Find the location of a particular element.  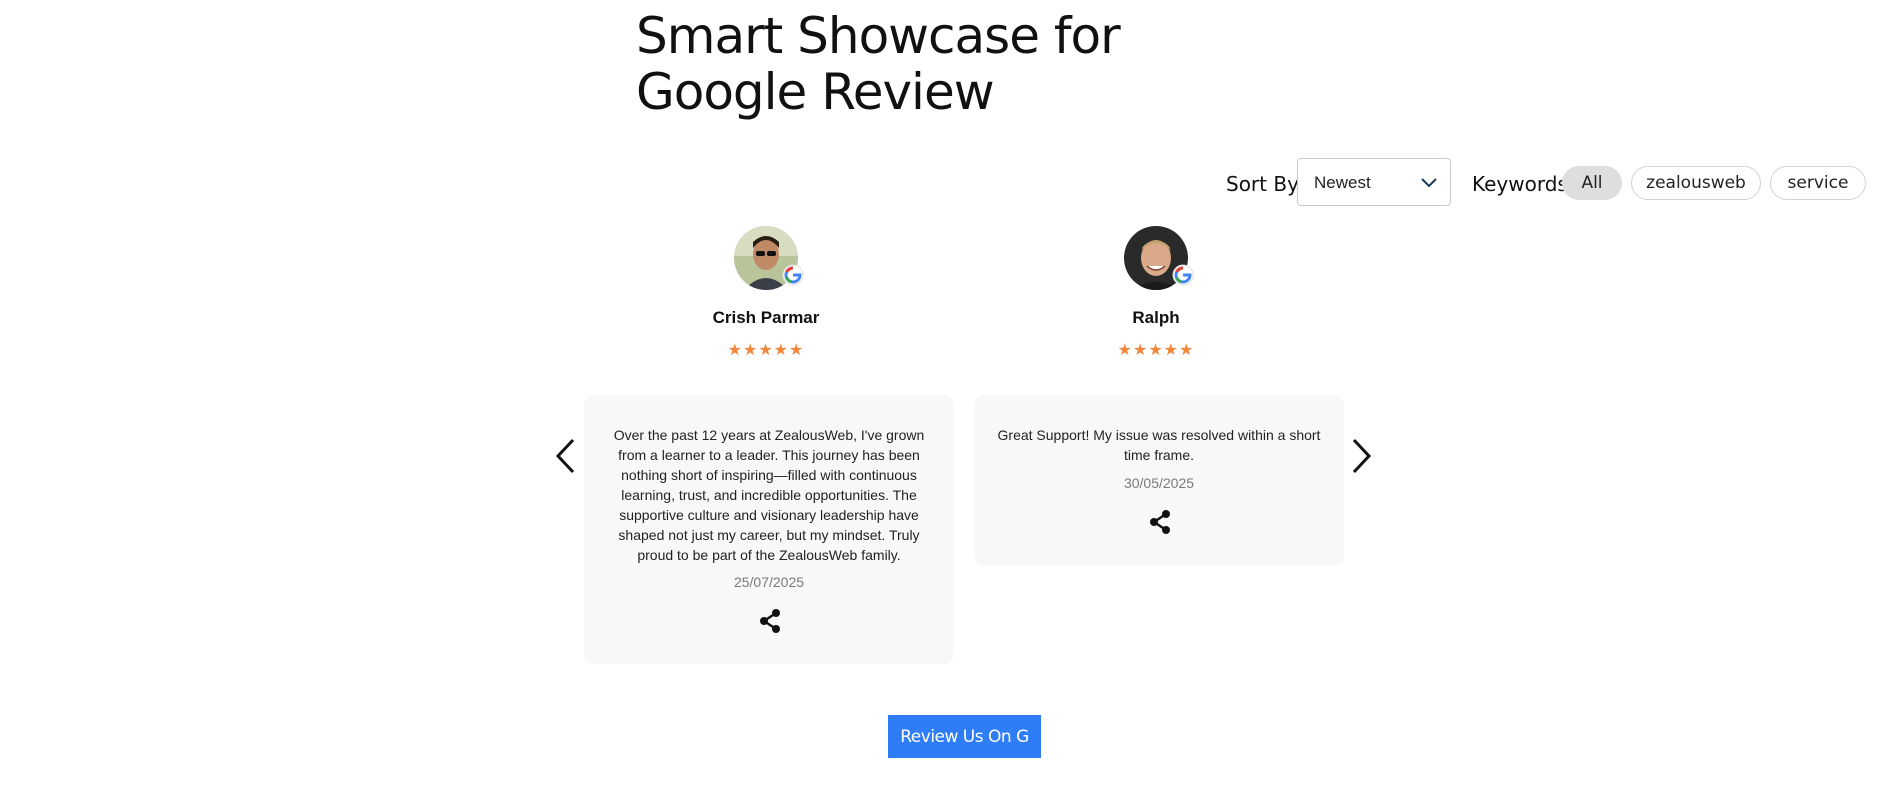

keyword-chip-zealousweb: zealousweb is located at coordinates (1696, 183).